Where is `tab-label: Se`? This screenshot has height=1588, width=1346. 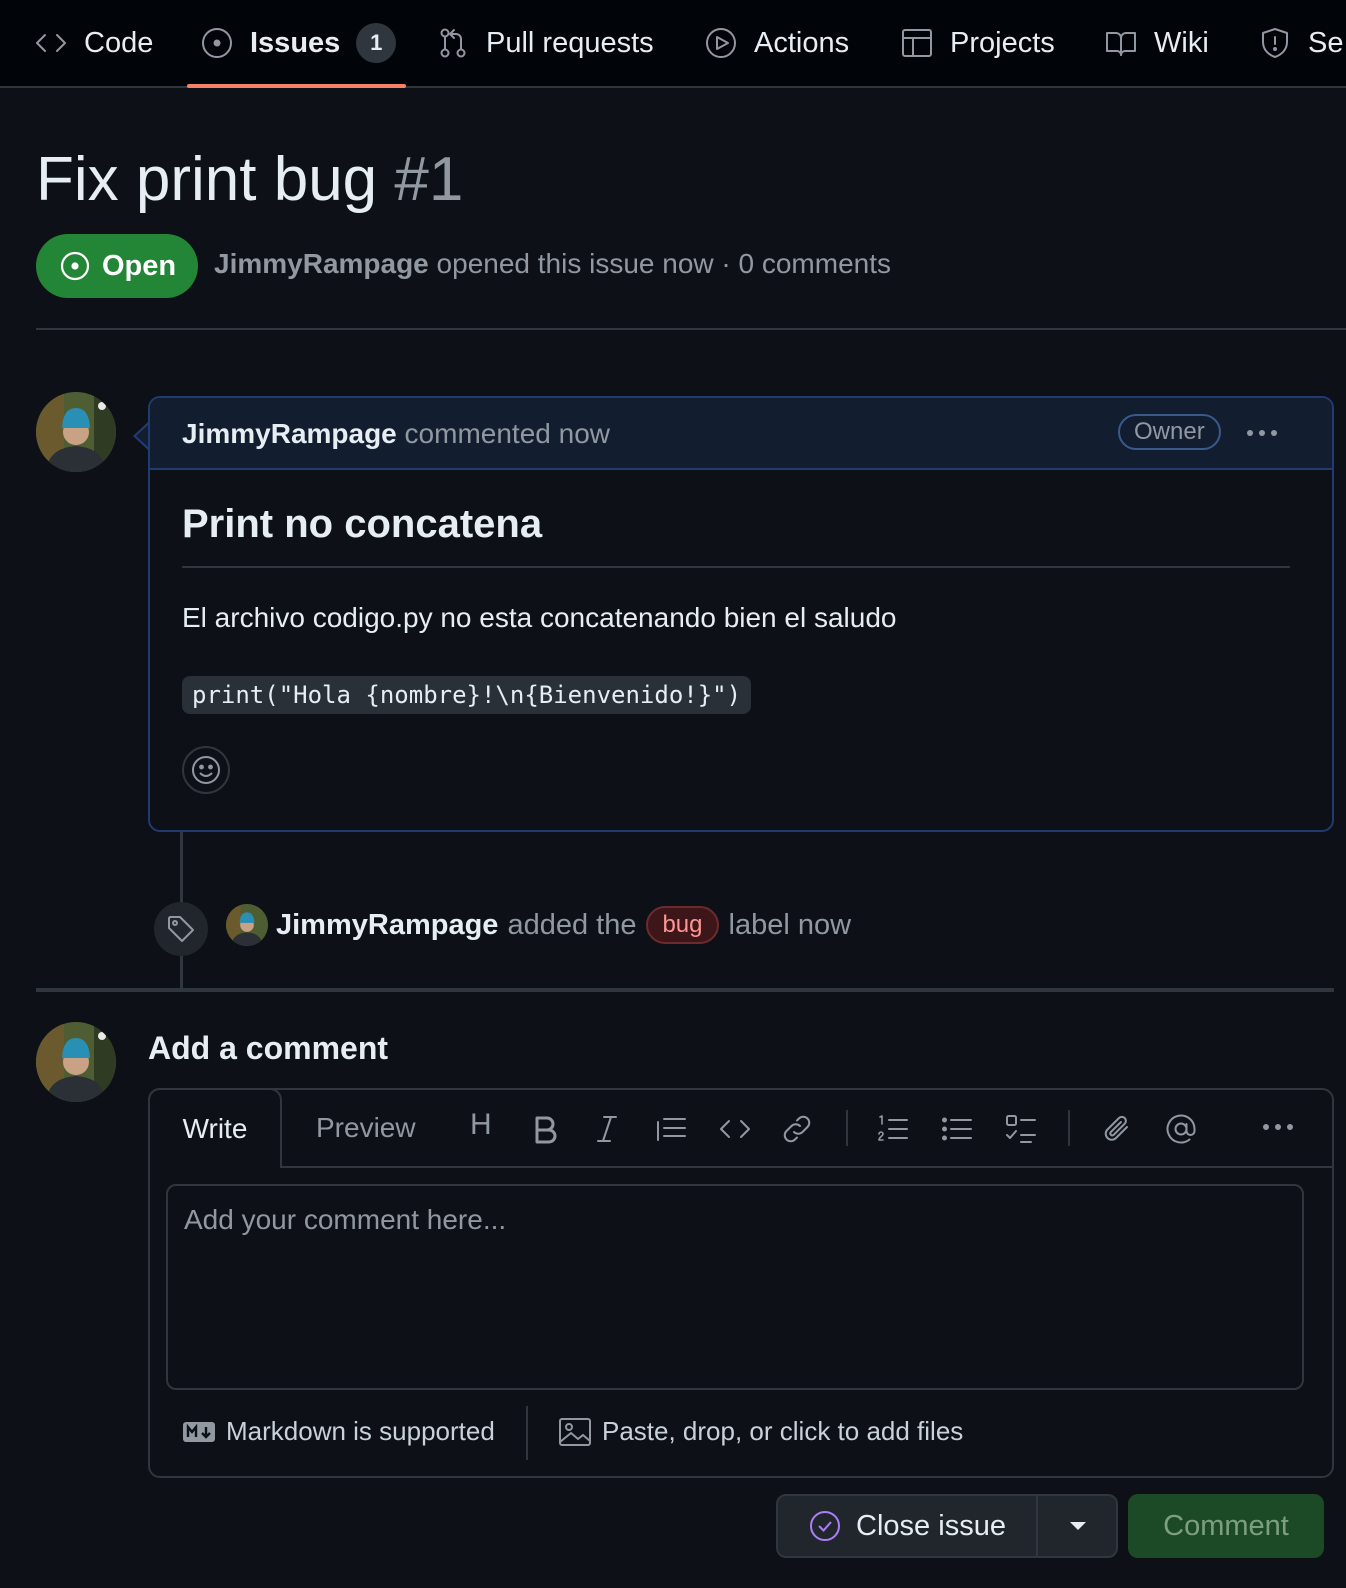
tab-label: Se is located at coordinates (1326, 42).